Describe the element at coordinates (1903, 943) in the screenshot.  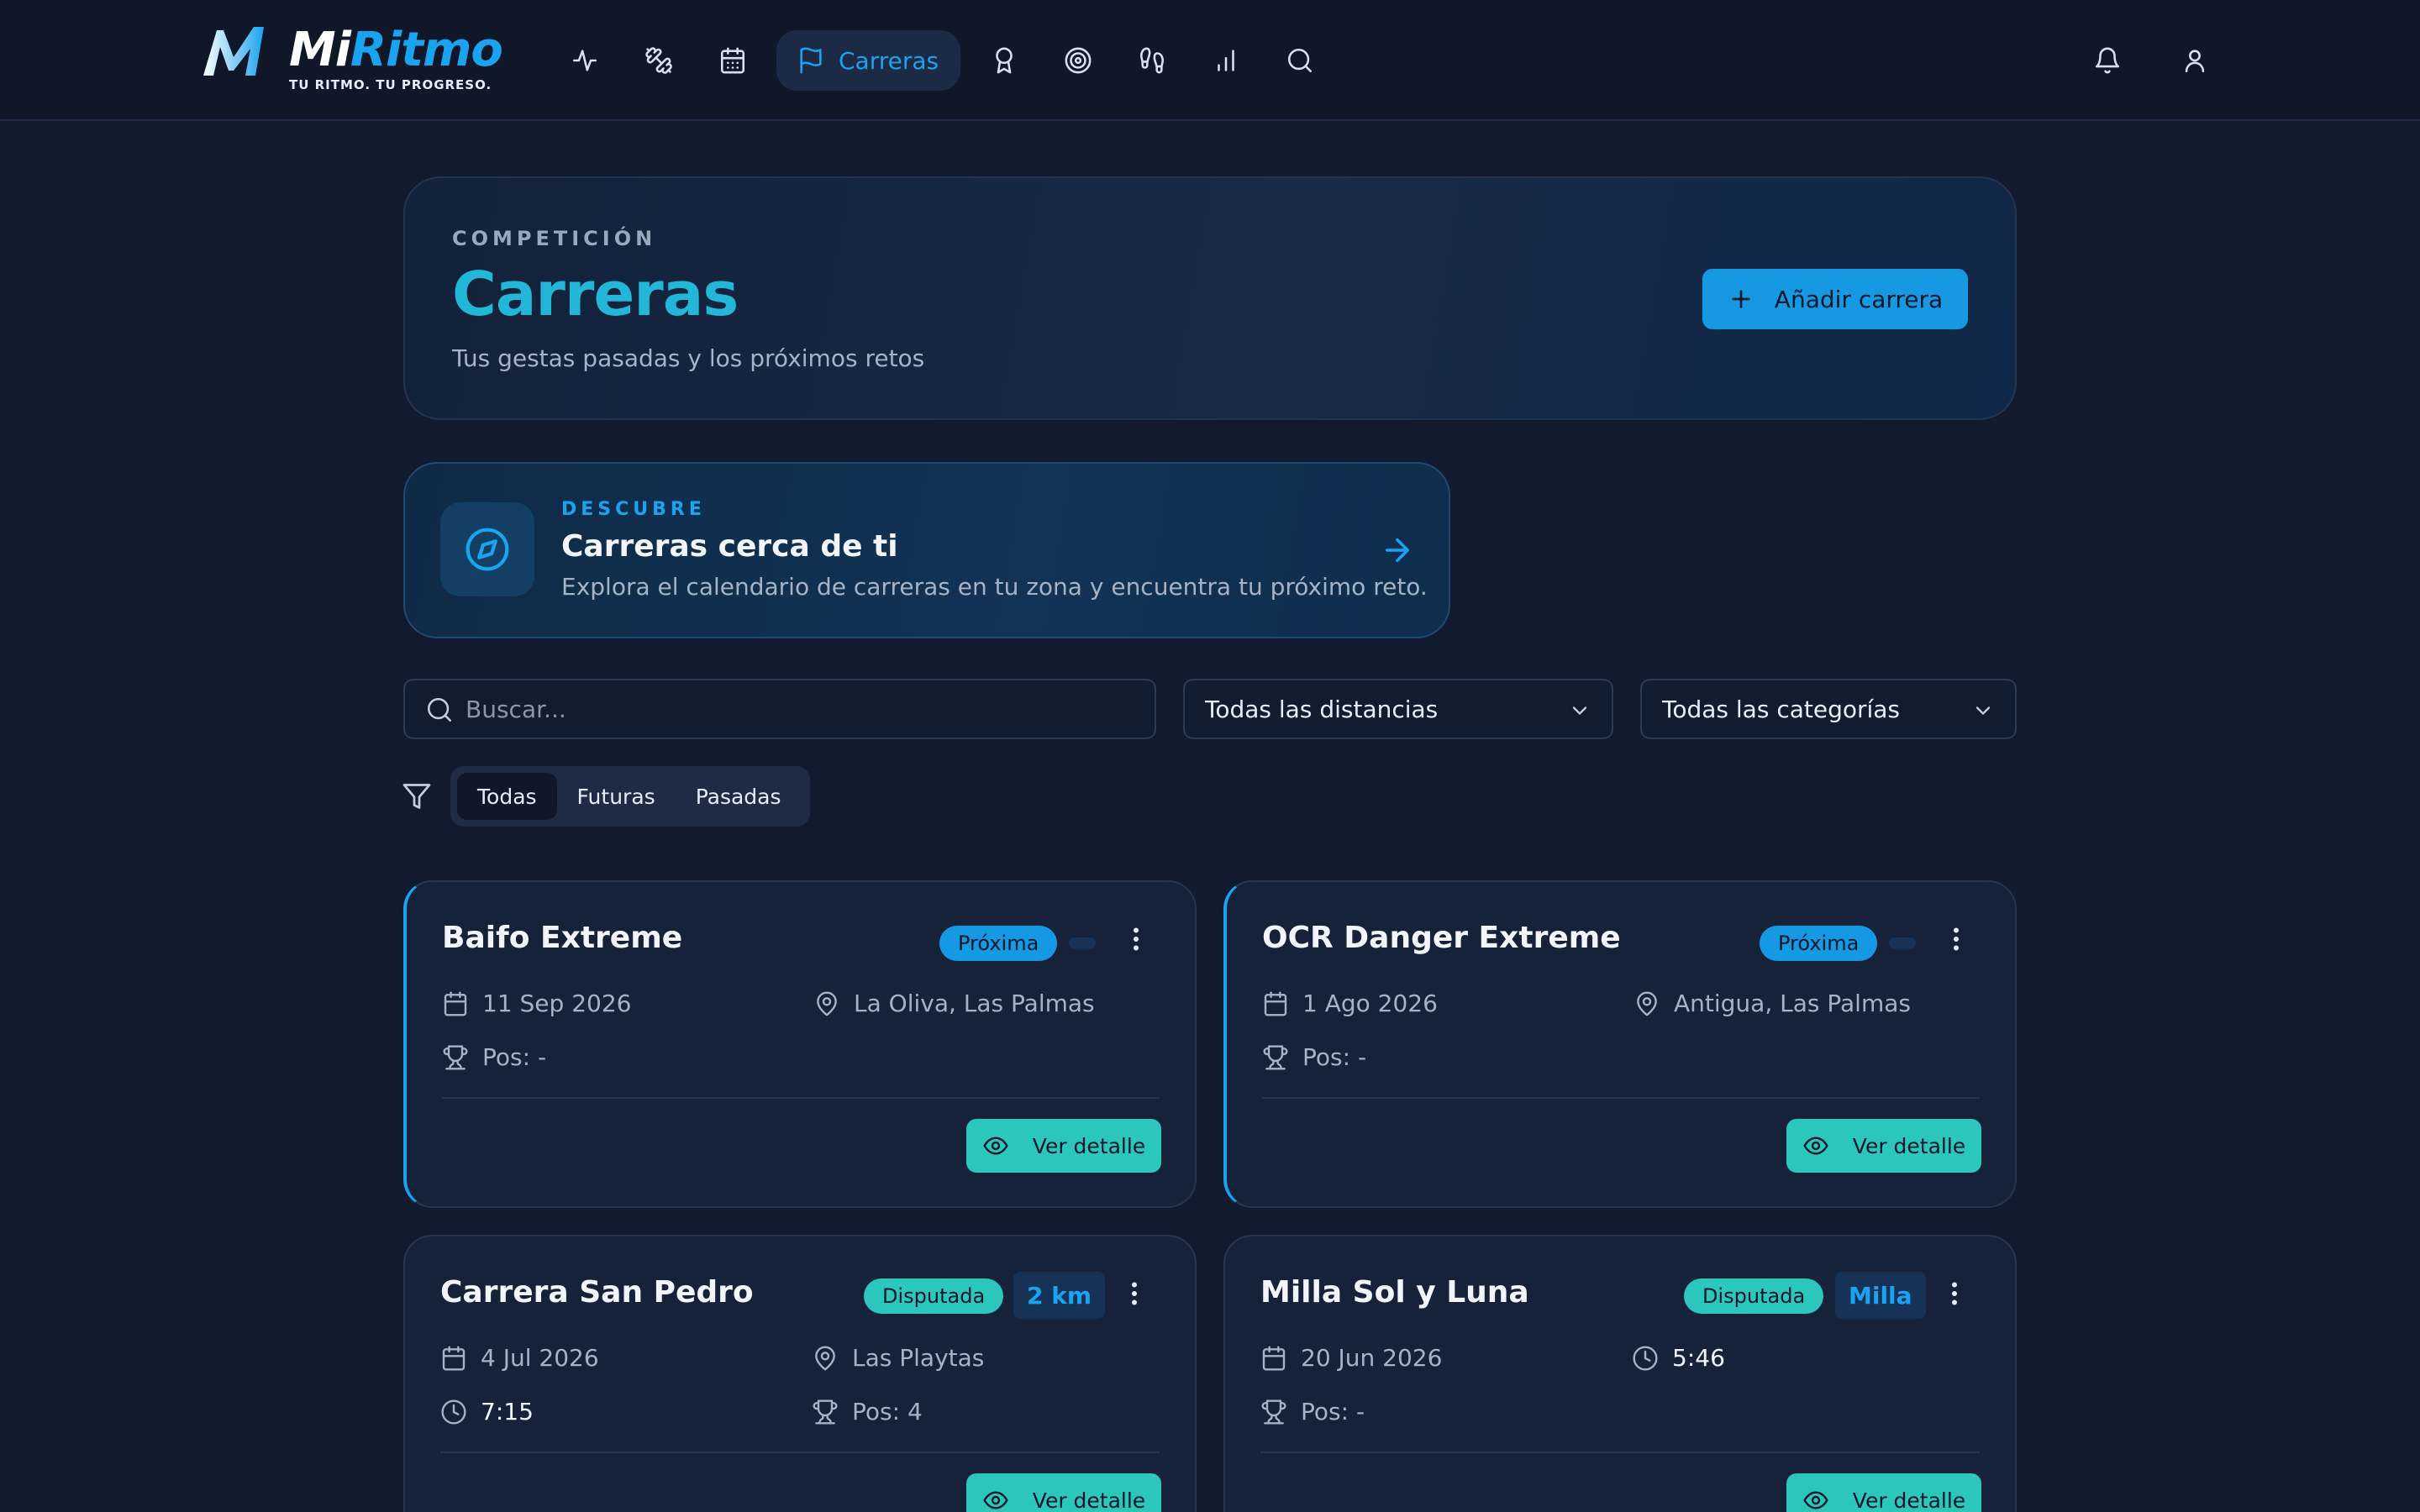
I see `distance-tag` at that location.